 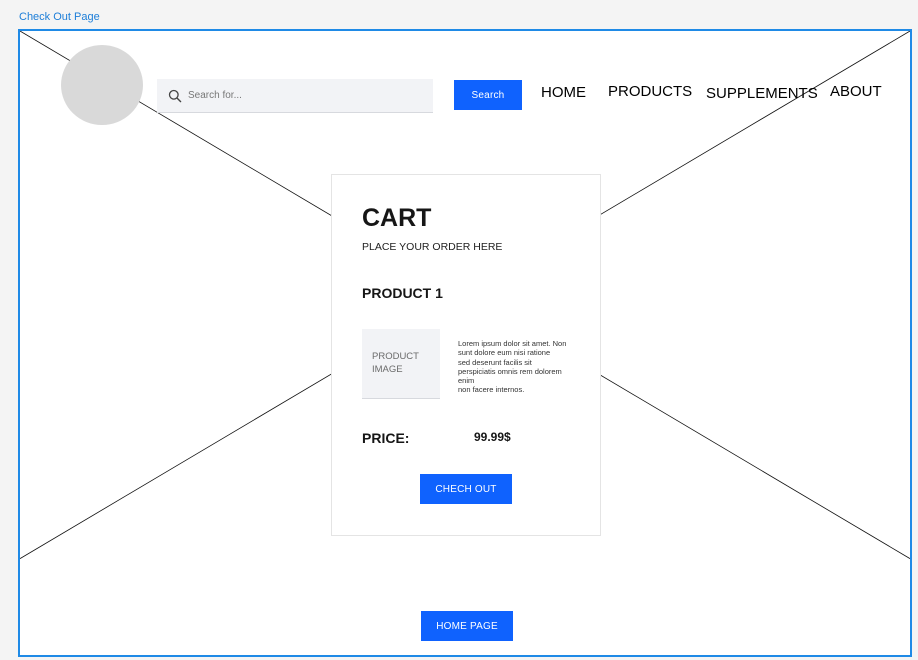 What do you see at coordinates (386, 438) in the screenshot?
I see `price-label: PRICE:` at bounding box center [386, 438].